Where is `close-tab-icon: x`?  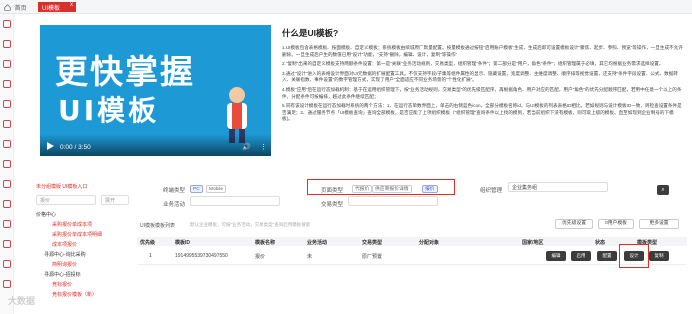 close-tab-icon: x is located at coordinates (71, 5).